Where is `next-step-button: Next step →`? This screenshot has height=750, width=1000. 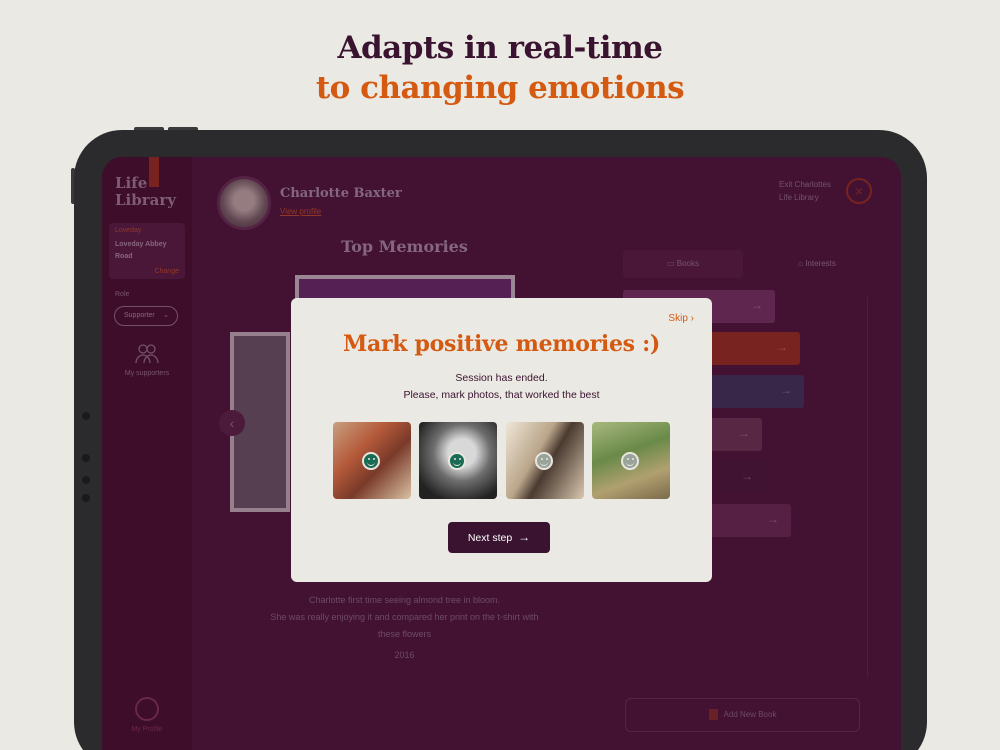 next-step-button: Next step → is located at coordinates (499, 537).